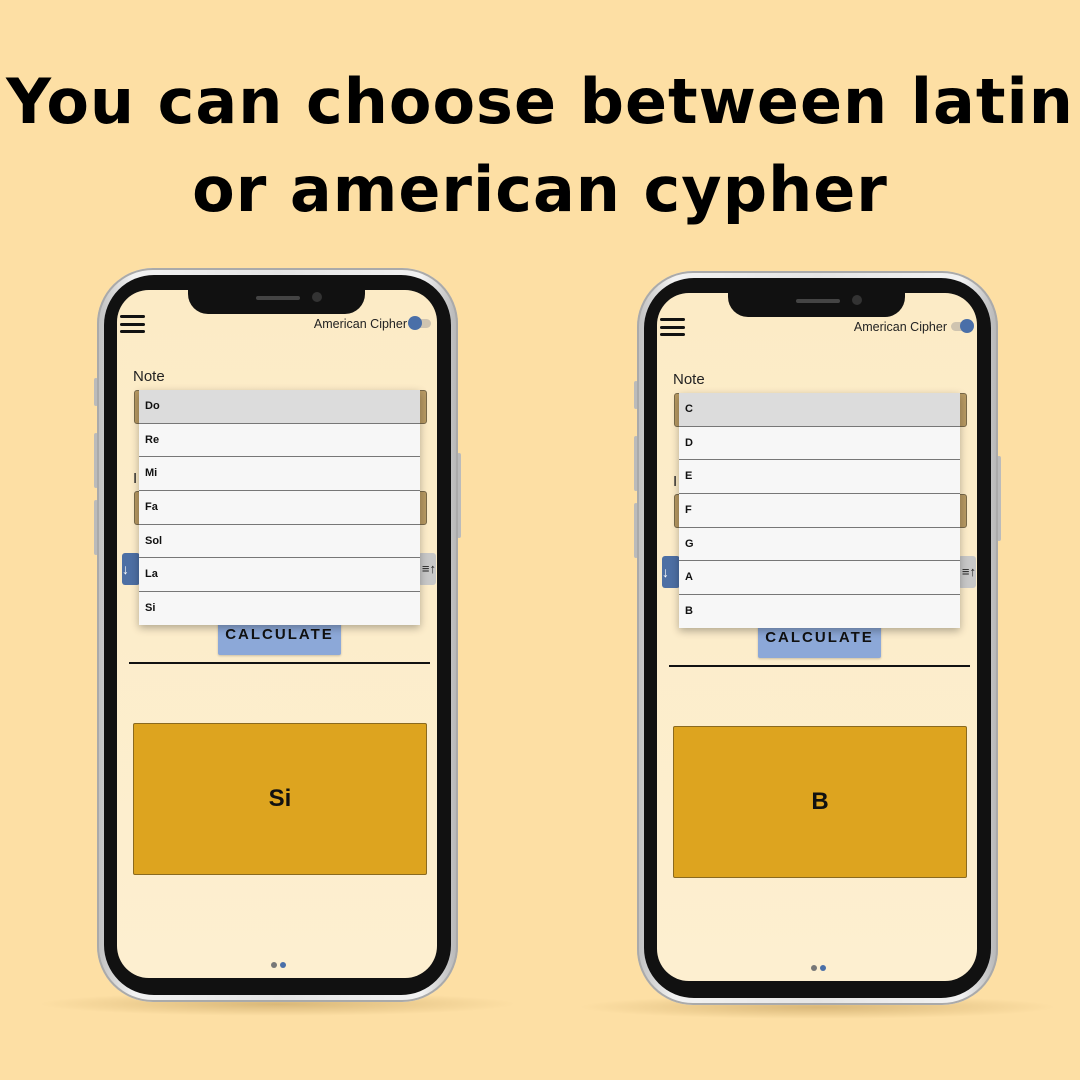 The height and width of the screenshot is (1080, 1080). What do you see at coordinates (819, 444) in the screenshot?
I see `dropdown-option: D` at bounding box center [819, 444].